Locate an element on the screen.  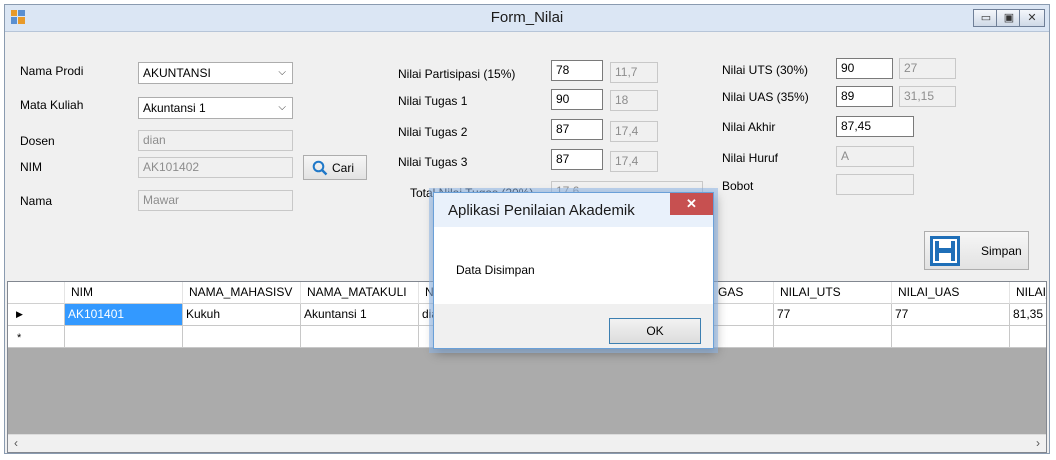
uts-weighted-field: 27 is located at coordinates (927, 68).